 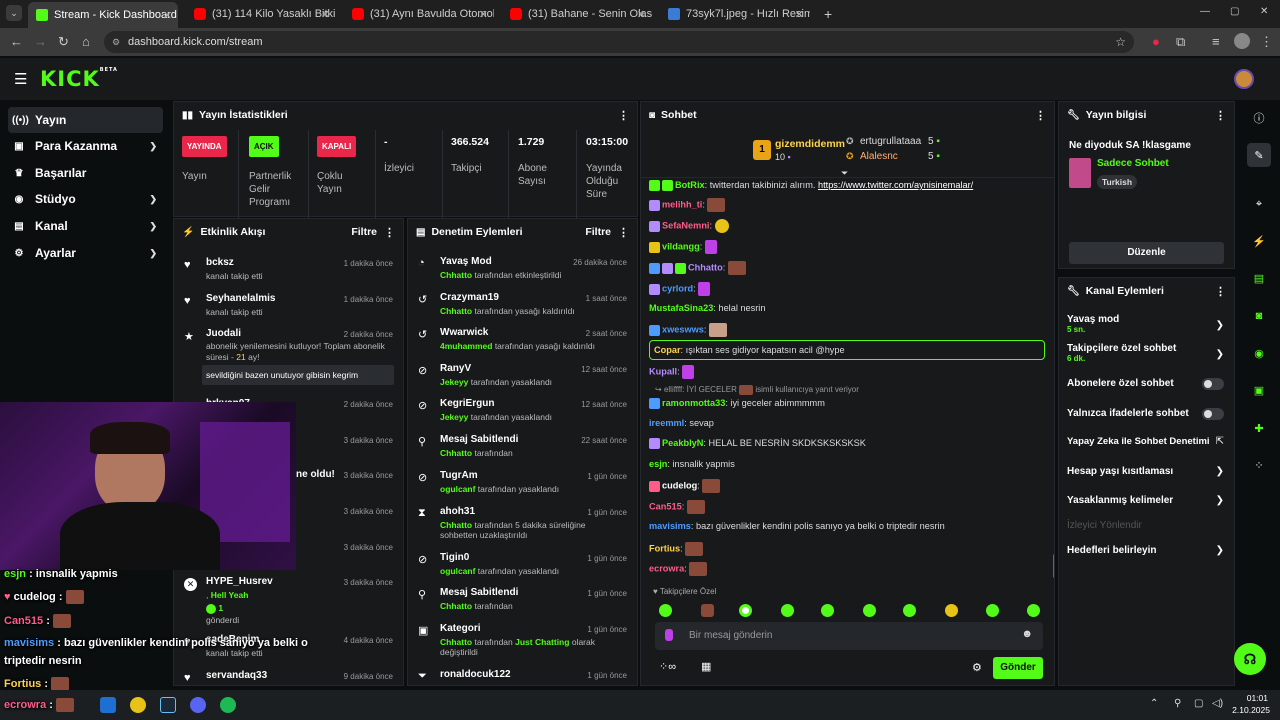 What do you see at coordinates (220, 262) in the screenshot?
I see `username: bcksz` at bounding box center [220, 262].